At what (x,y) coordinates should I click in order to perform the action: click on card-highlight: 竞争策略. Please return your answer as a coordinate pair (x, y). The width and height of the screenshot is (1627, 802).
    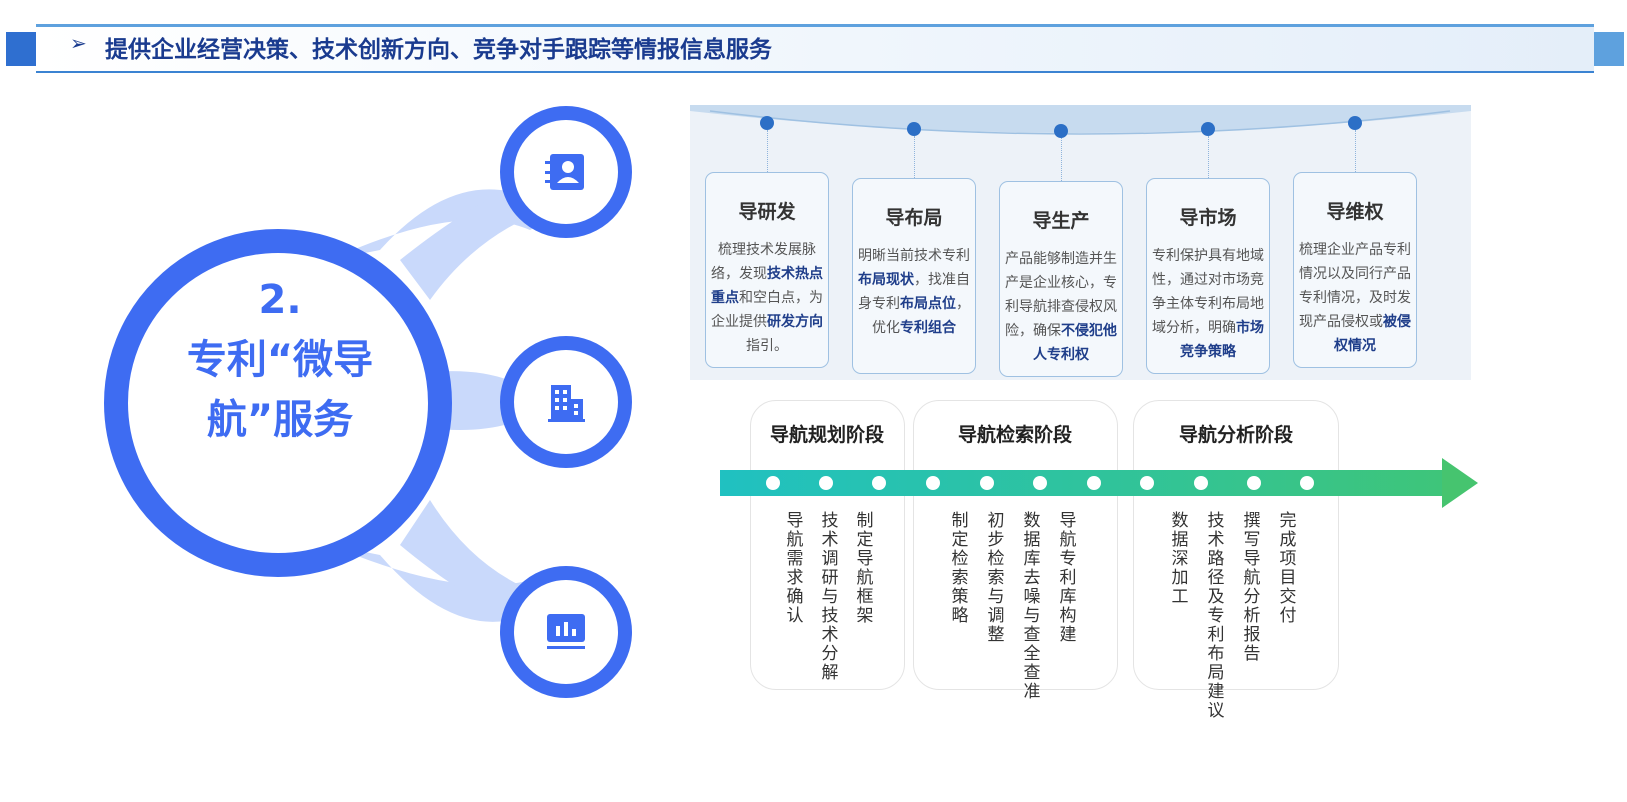
    Looking at the image, I should click on (1208, 352).